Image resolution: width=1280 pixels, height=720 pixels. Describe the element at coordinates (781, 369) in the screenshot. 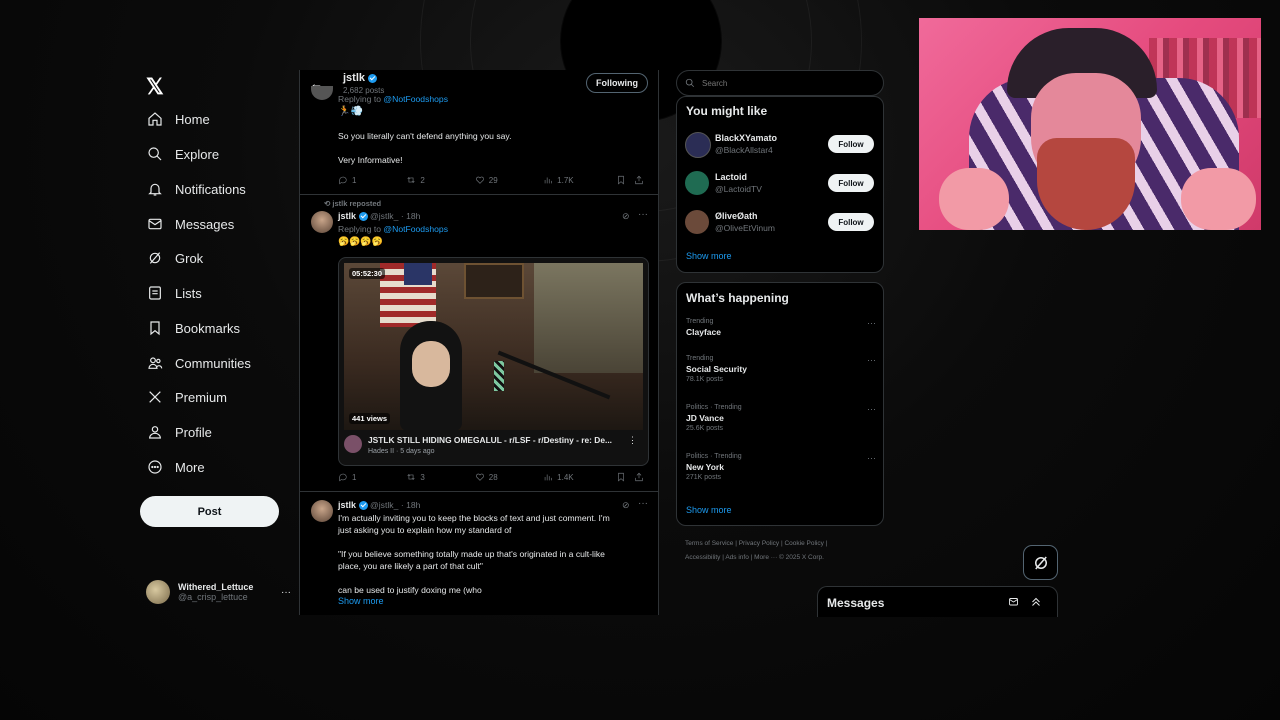

I see `trend-item: Trending Social Security 78.1K posts ···` at that location.